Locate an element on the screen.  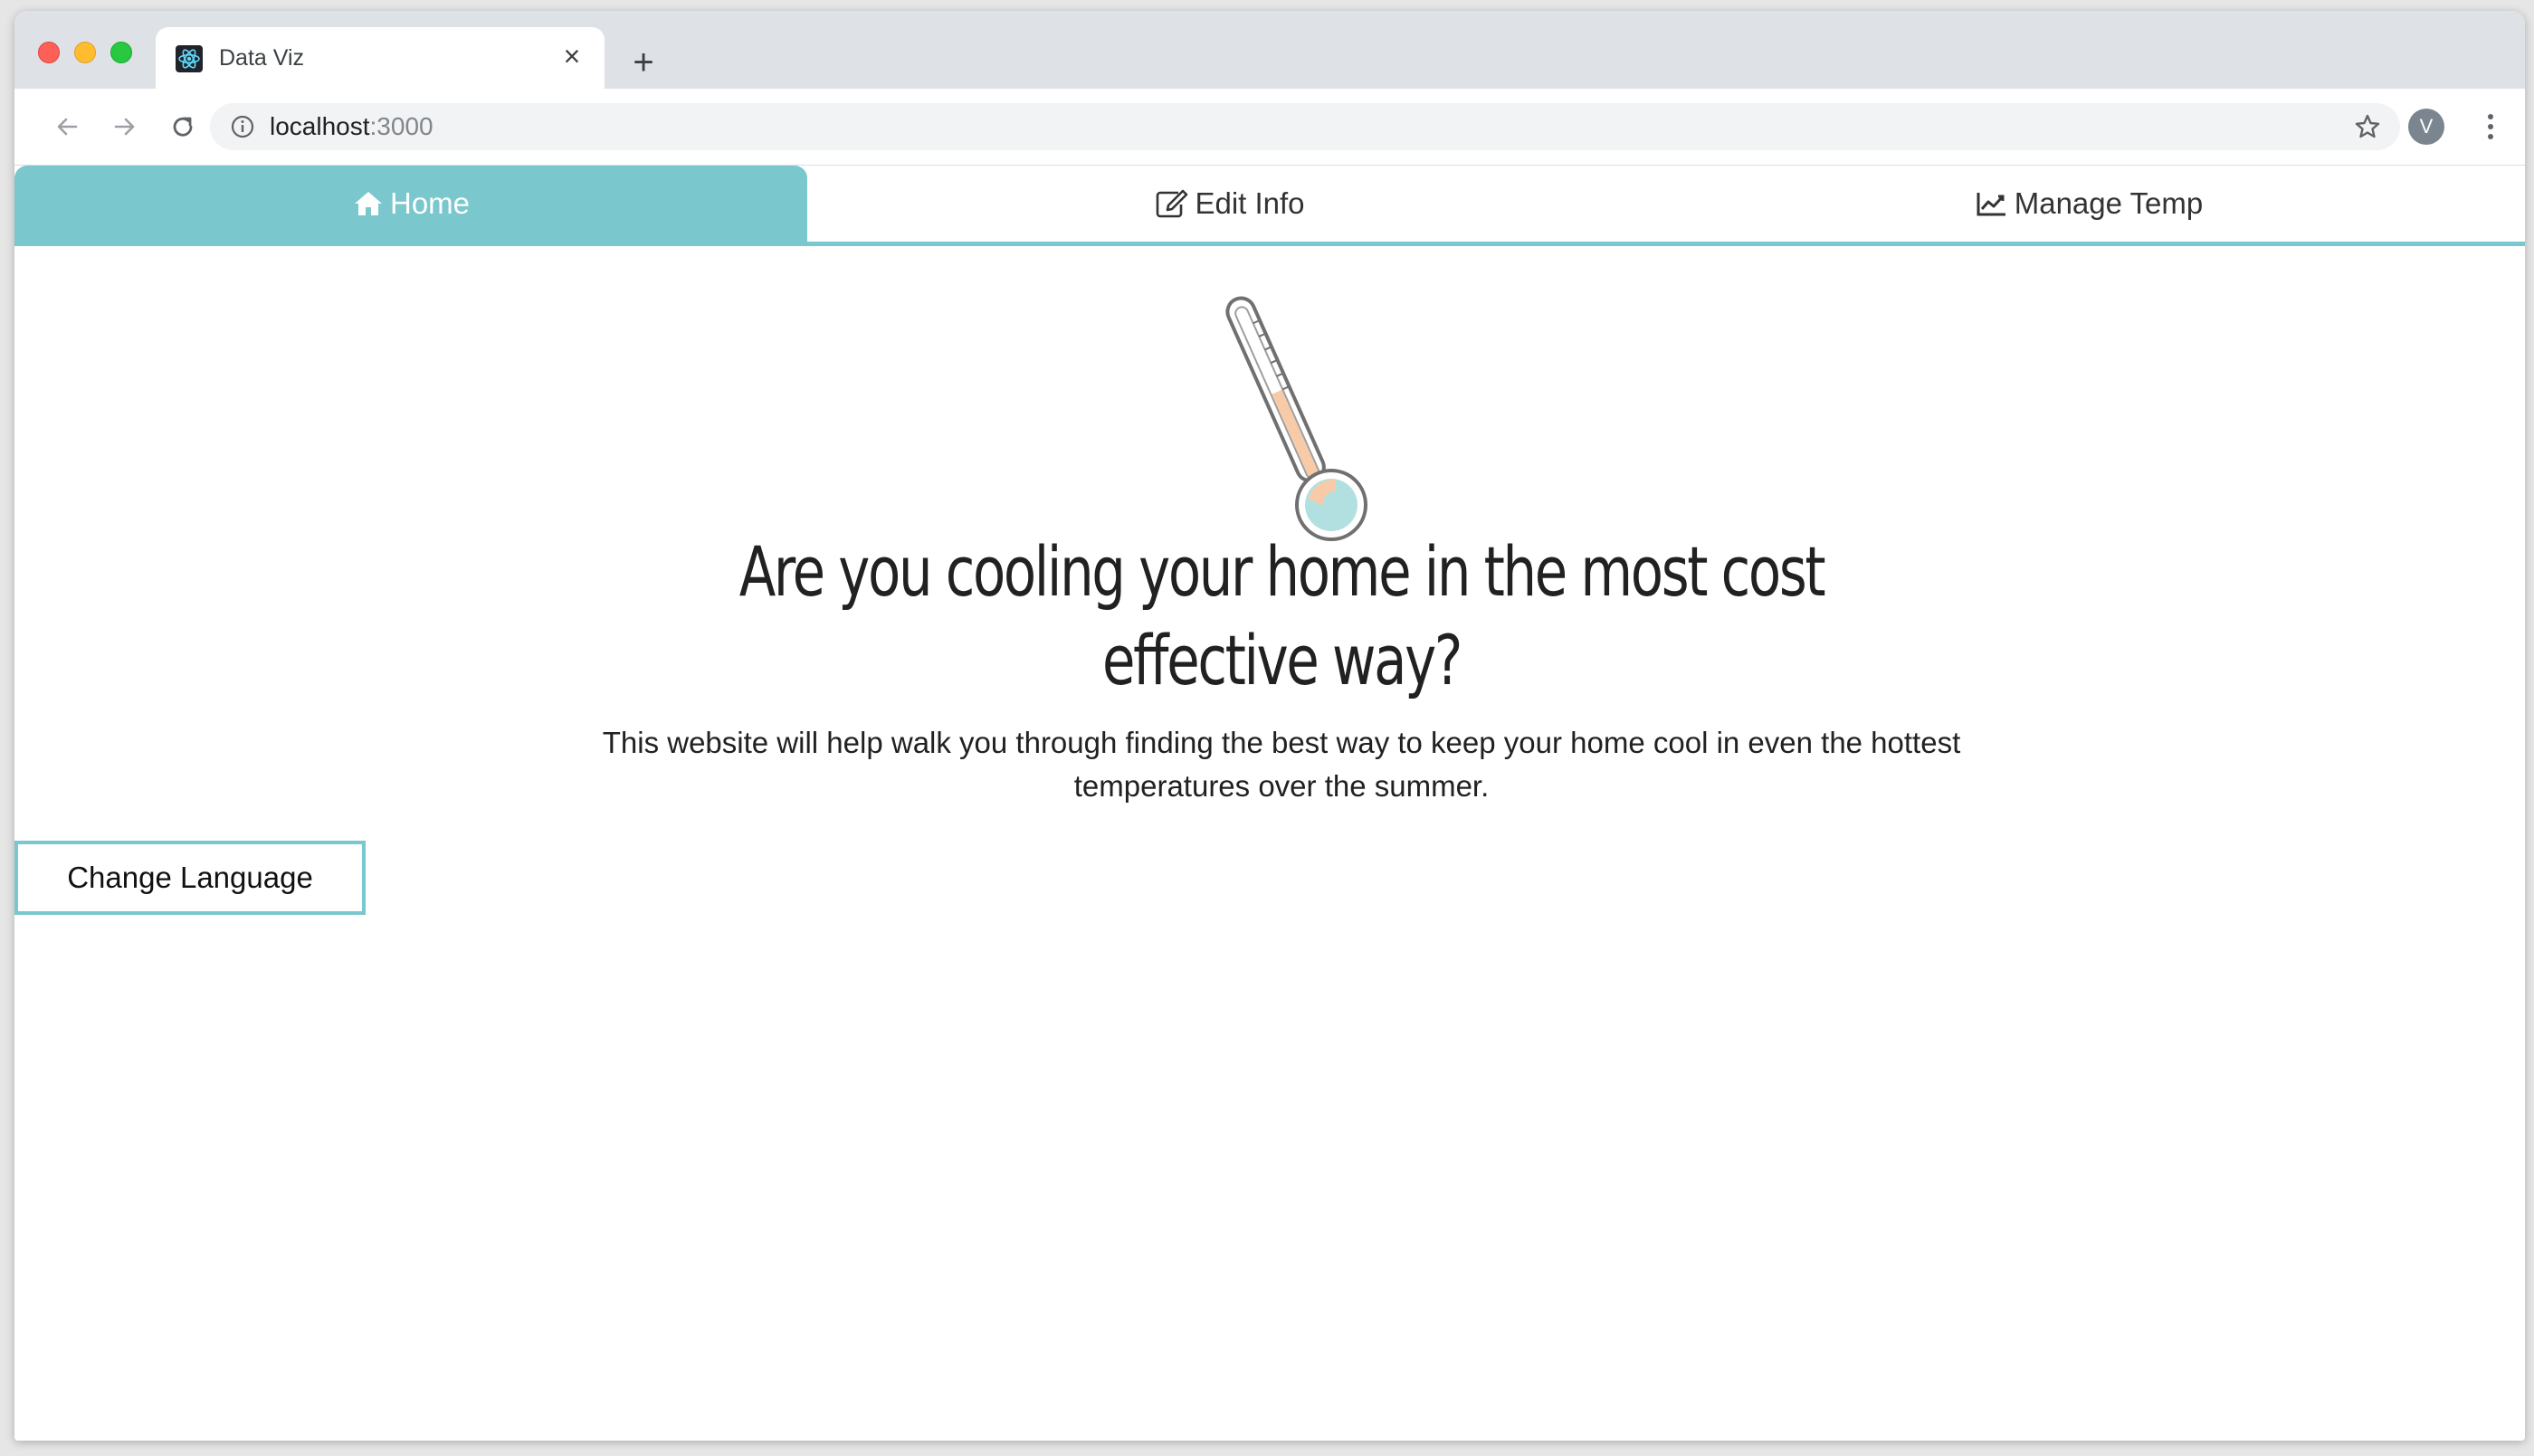
thermometer-icon is located at coordinates (1296, 419).